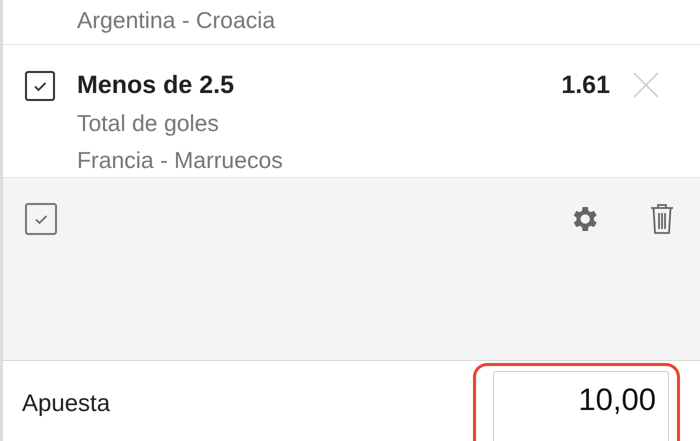  I want to click on trash-icon, so click(662, 219).